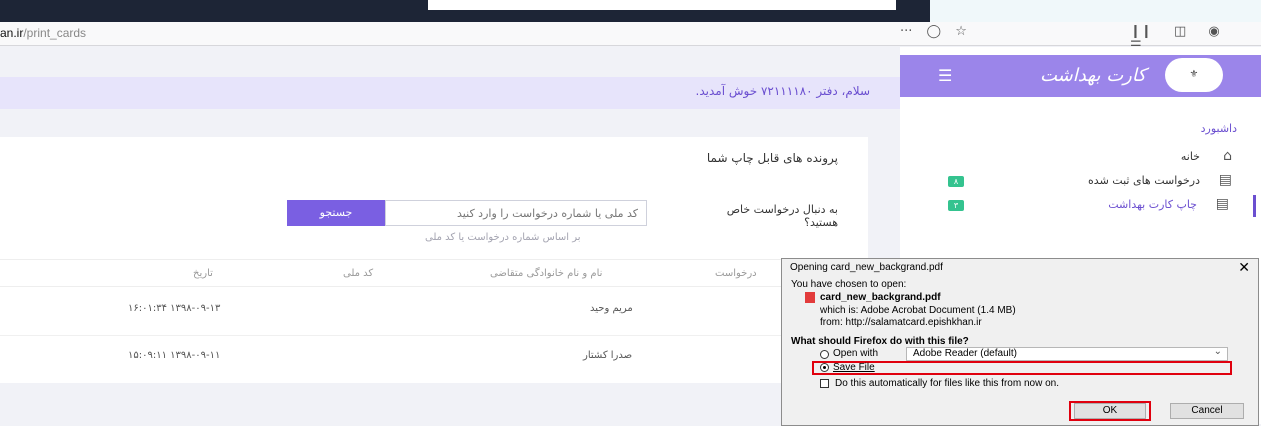 The height and width of the screenshot is (426, 1261). I want to click on open-with-label: Open with, so click(855, 353).